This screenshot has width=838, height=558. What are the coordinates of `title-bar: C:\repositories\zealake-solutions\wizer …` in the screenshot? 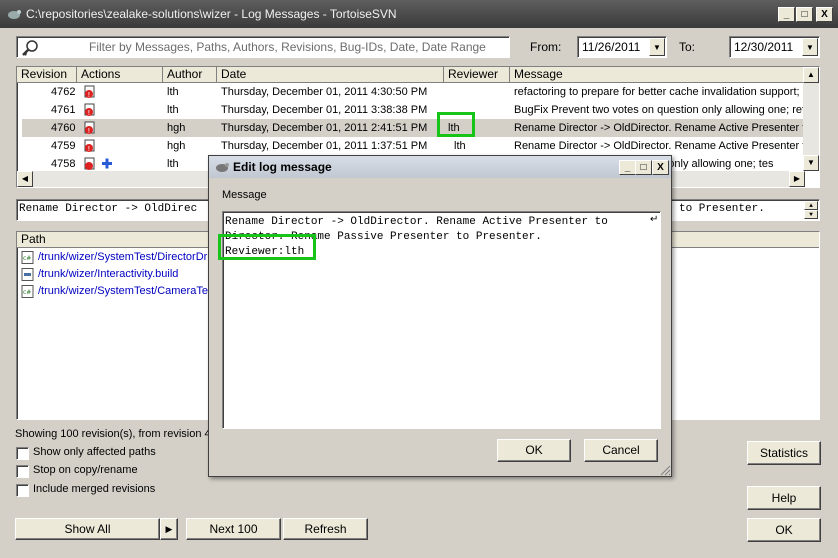 It's located at (419, 14).